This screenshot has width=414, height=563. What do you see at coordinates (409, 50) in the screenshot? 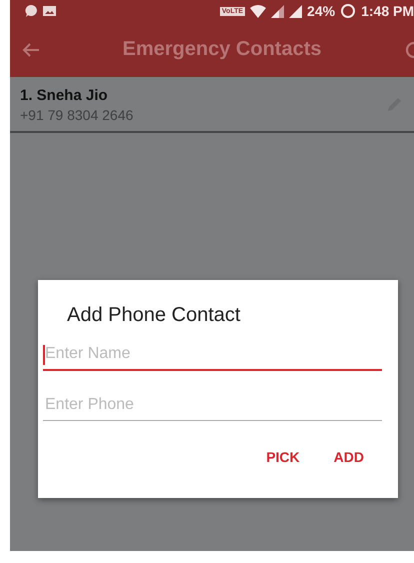
I see `refresh-icon` at bounding box center [409, 50].